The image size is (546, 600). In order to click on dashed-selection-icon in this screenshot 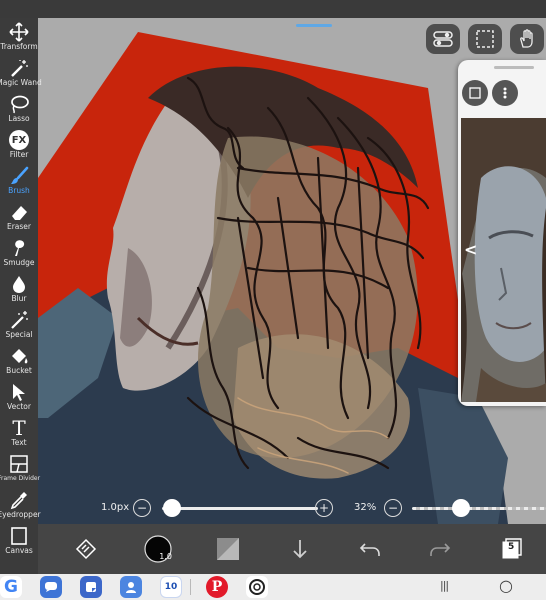, I will do `click(485, 39)`.